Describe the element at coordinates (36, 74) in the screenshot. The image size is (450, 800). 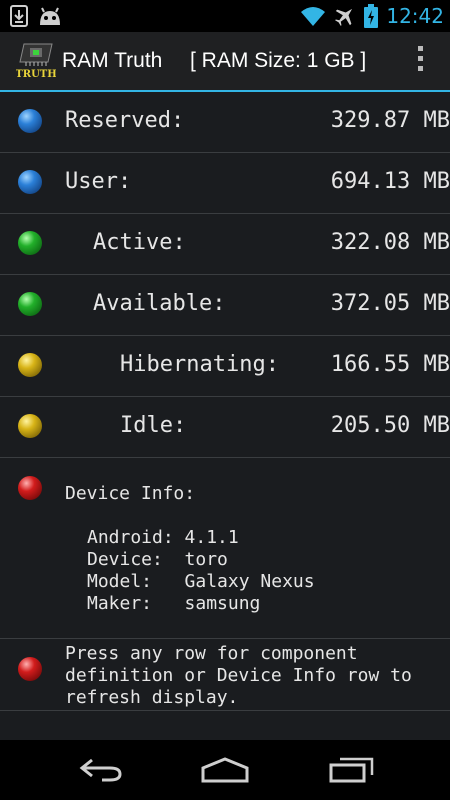
I see `app-icon-text: TRUTH` at that location.